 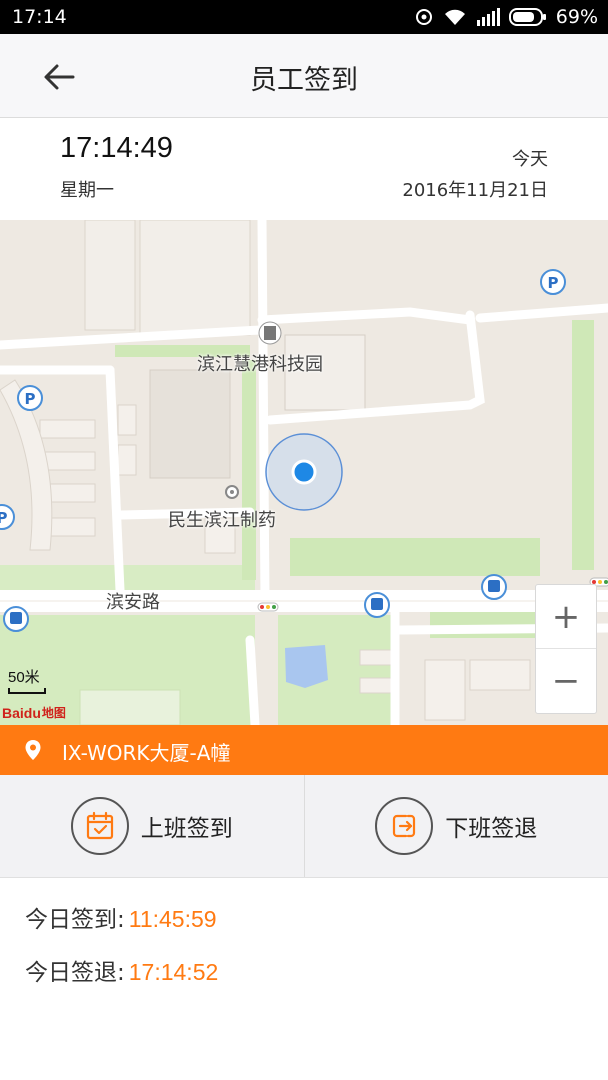 I want to click on signal-icon, so click(x=488, y=17).